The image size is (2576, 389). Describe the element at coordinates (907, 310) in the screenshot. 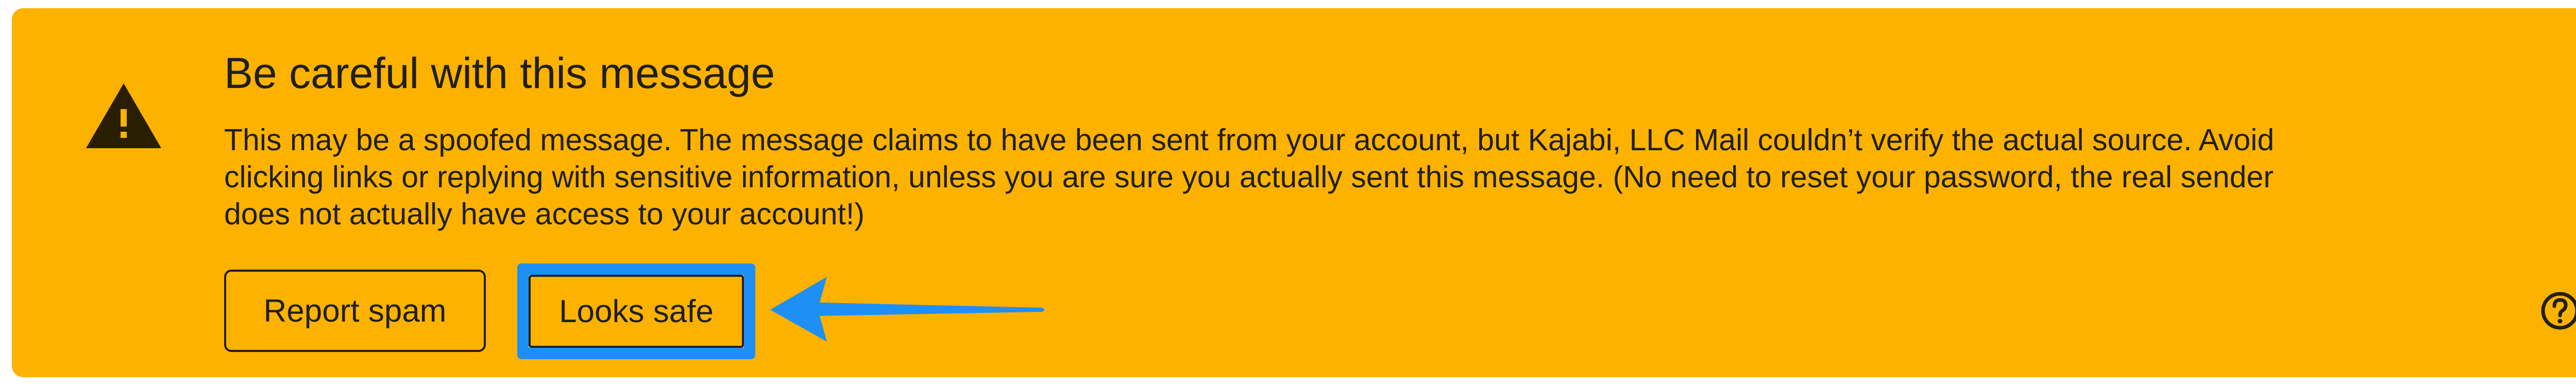

I see `arrow-left-icon` at that location.